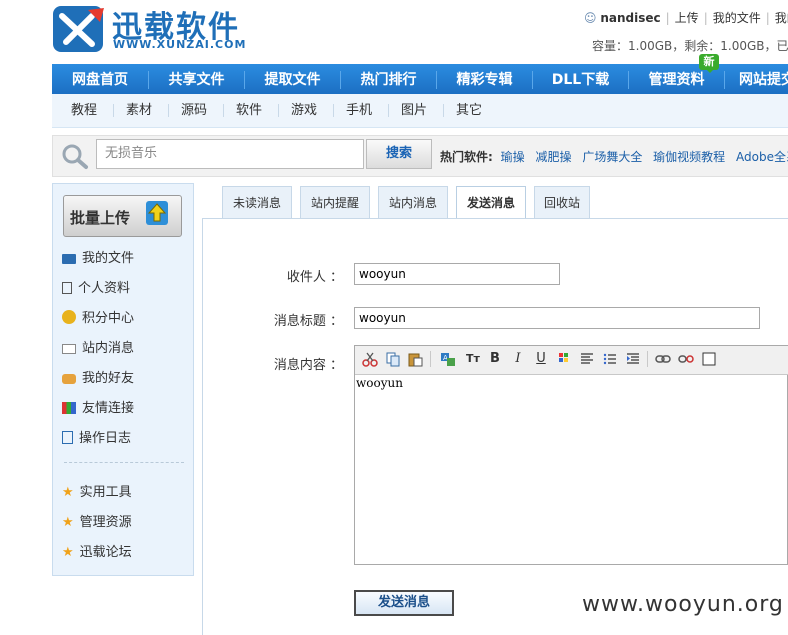  I want to click on indent-icon, so click(633, 359).